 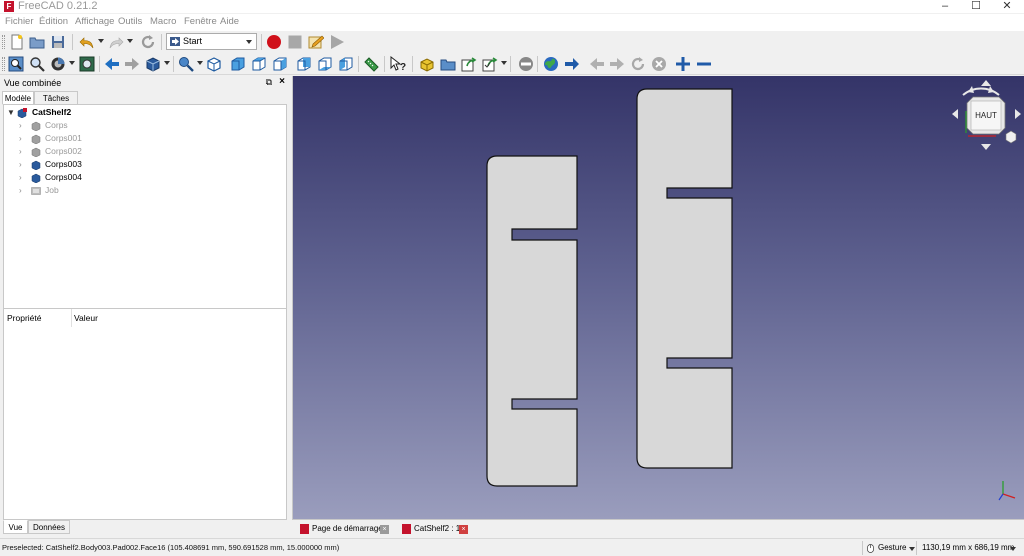 What do you see at coordinates (16, 64) in the screenshot?
I see `fit-all-icon` at bounding box center [16, 64].